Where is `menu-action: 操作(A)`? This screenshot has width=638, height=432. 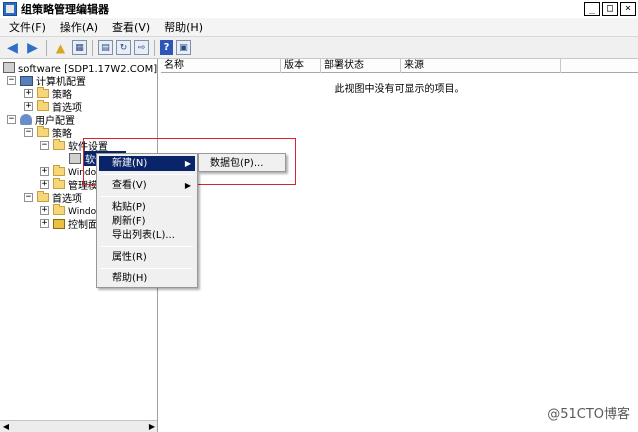 menu-action: 操作(A) is located at coordinates (79, 27).